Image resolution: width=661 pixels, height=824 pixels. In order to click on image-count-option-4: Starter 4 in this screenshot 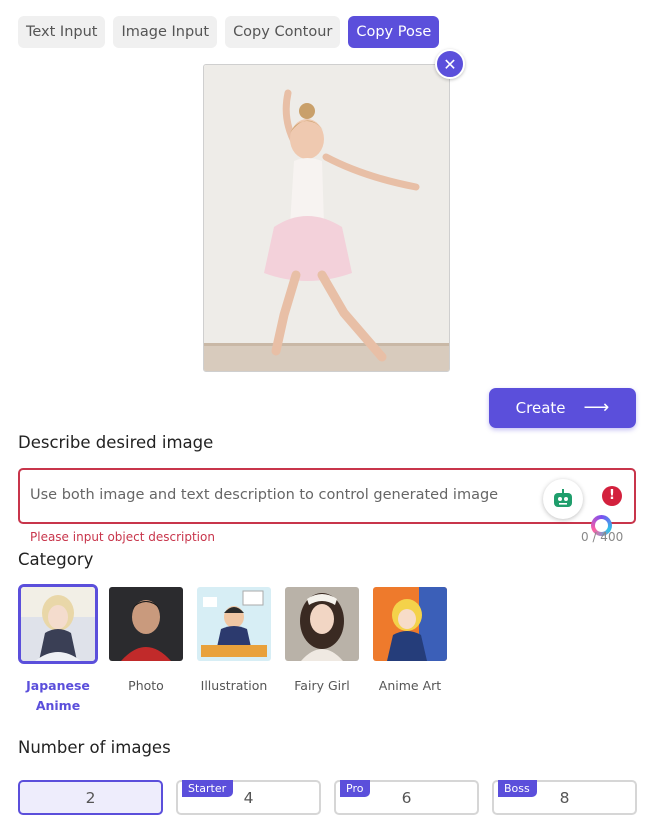, I will do `click(248, 797)`.